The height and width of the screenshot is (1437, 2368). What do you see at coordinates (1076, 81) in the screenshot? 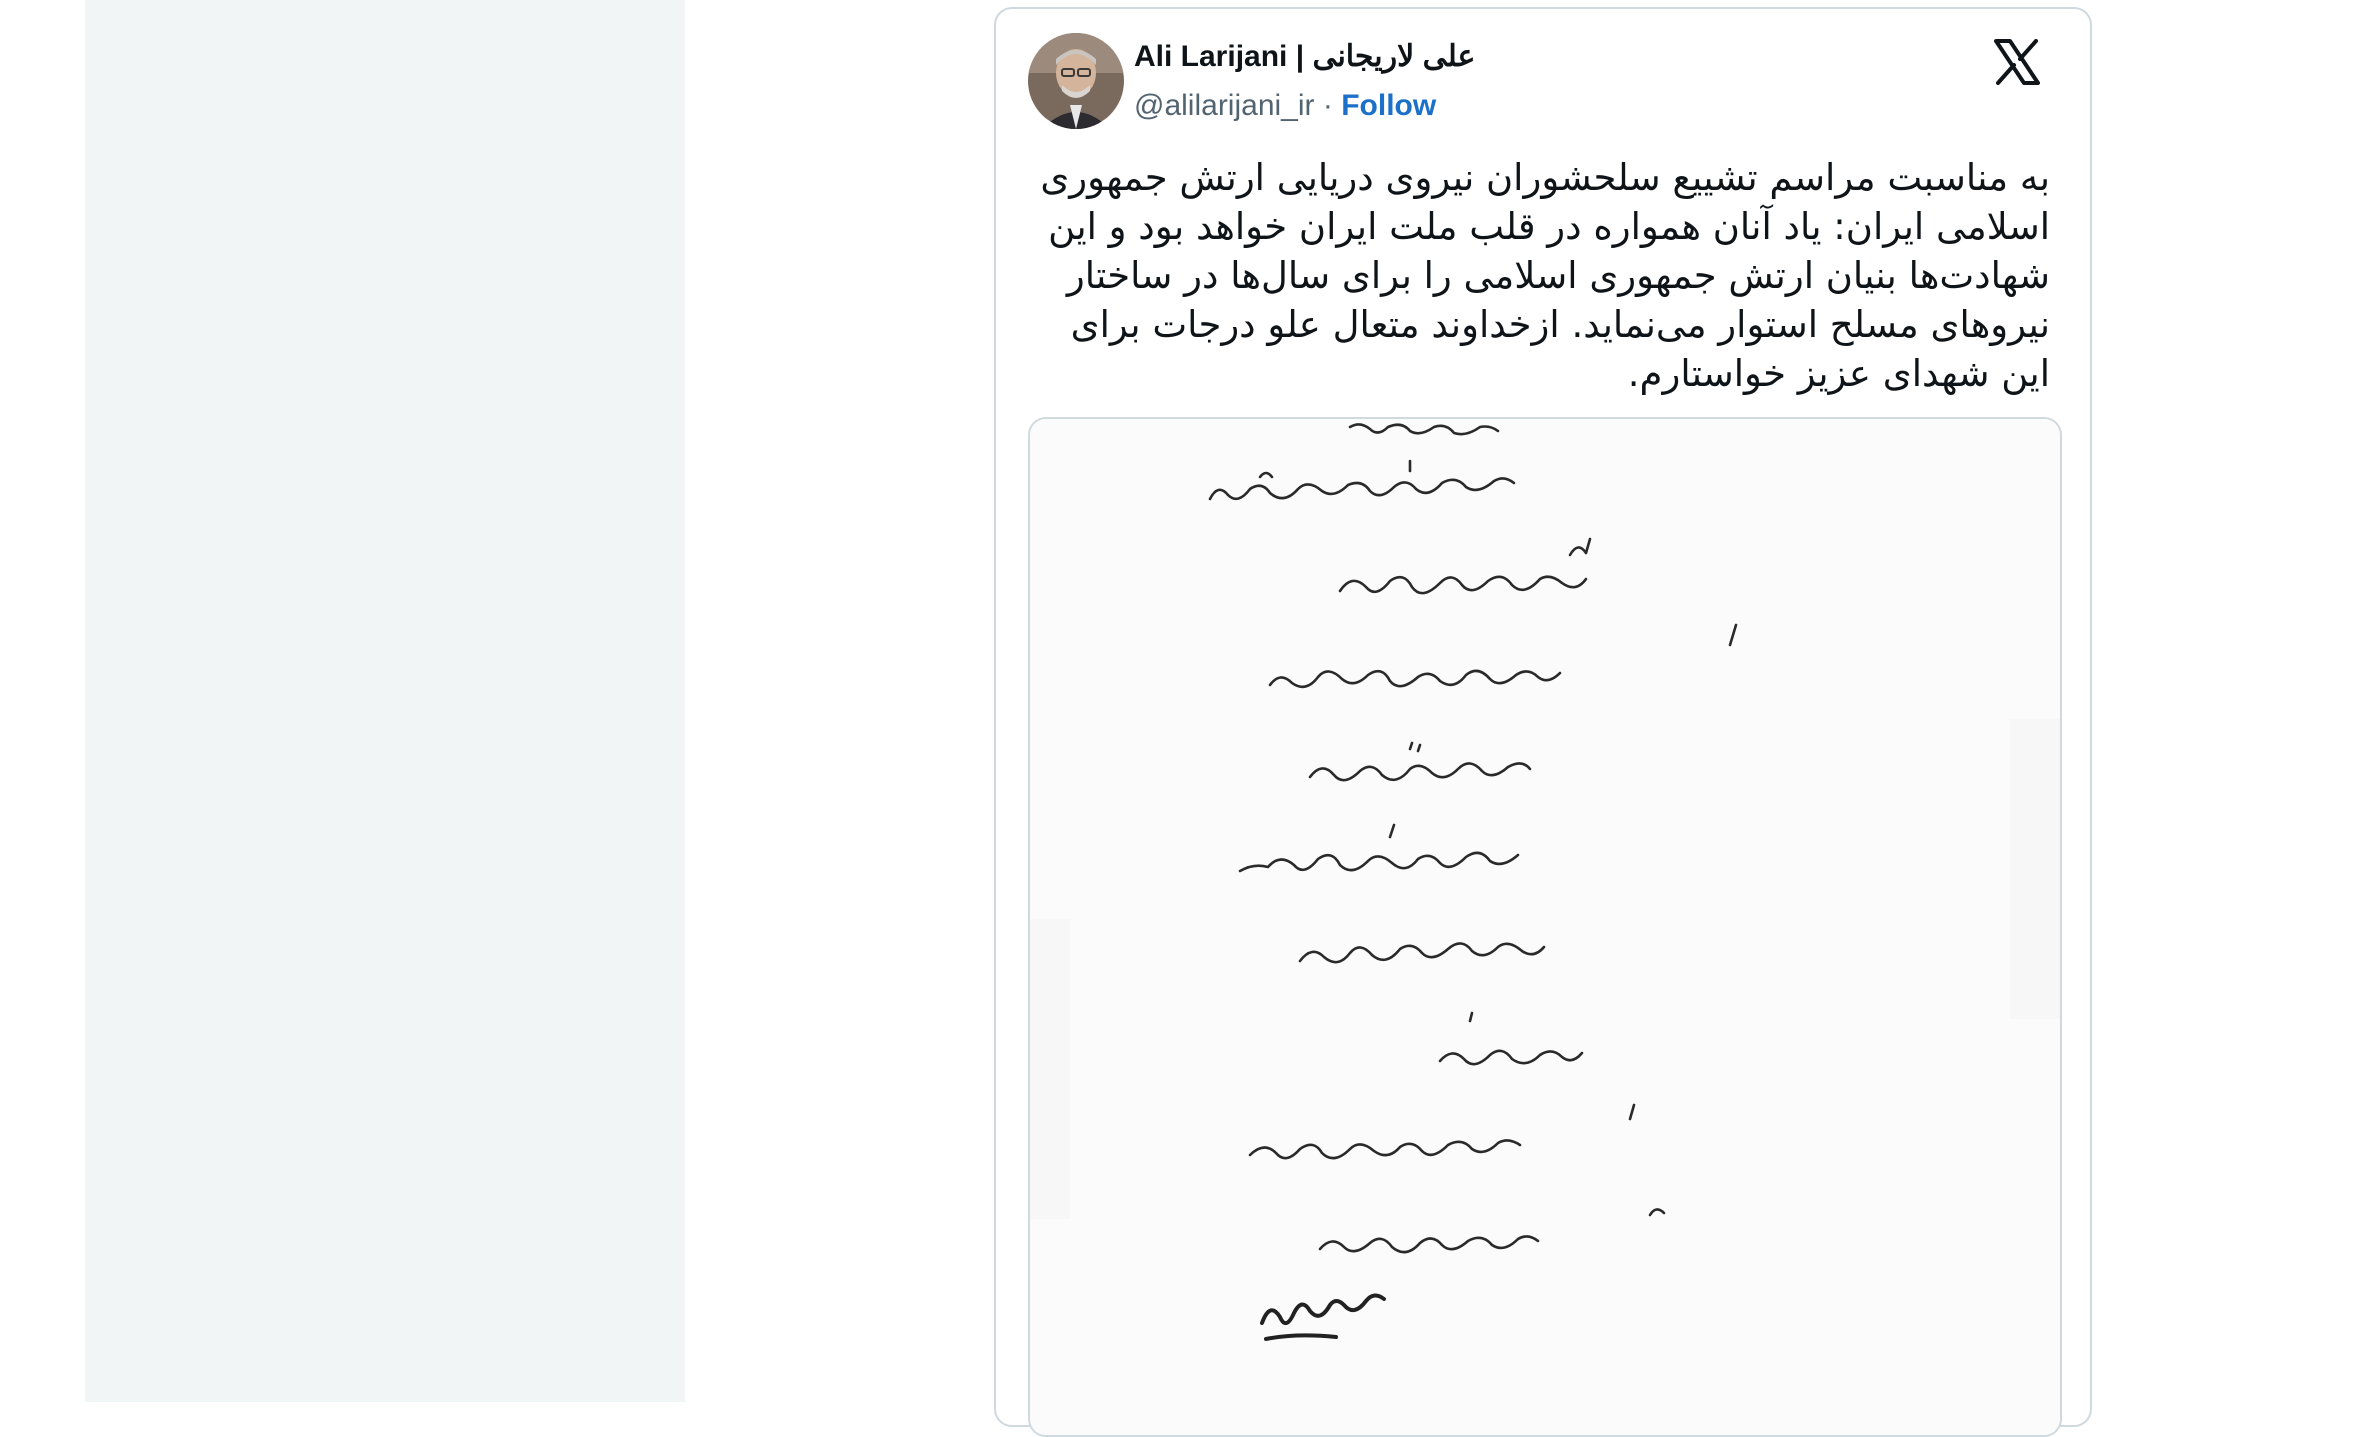
I see `author-avatar` at bounding box center [1076, 81].